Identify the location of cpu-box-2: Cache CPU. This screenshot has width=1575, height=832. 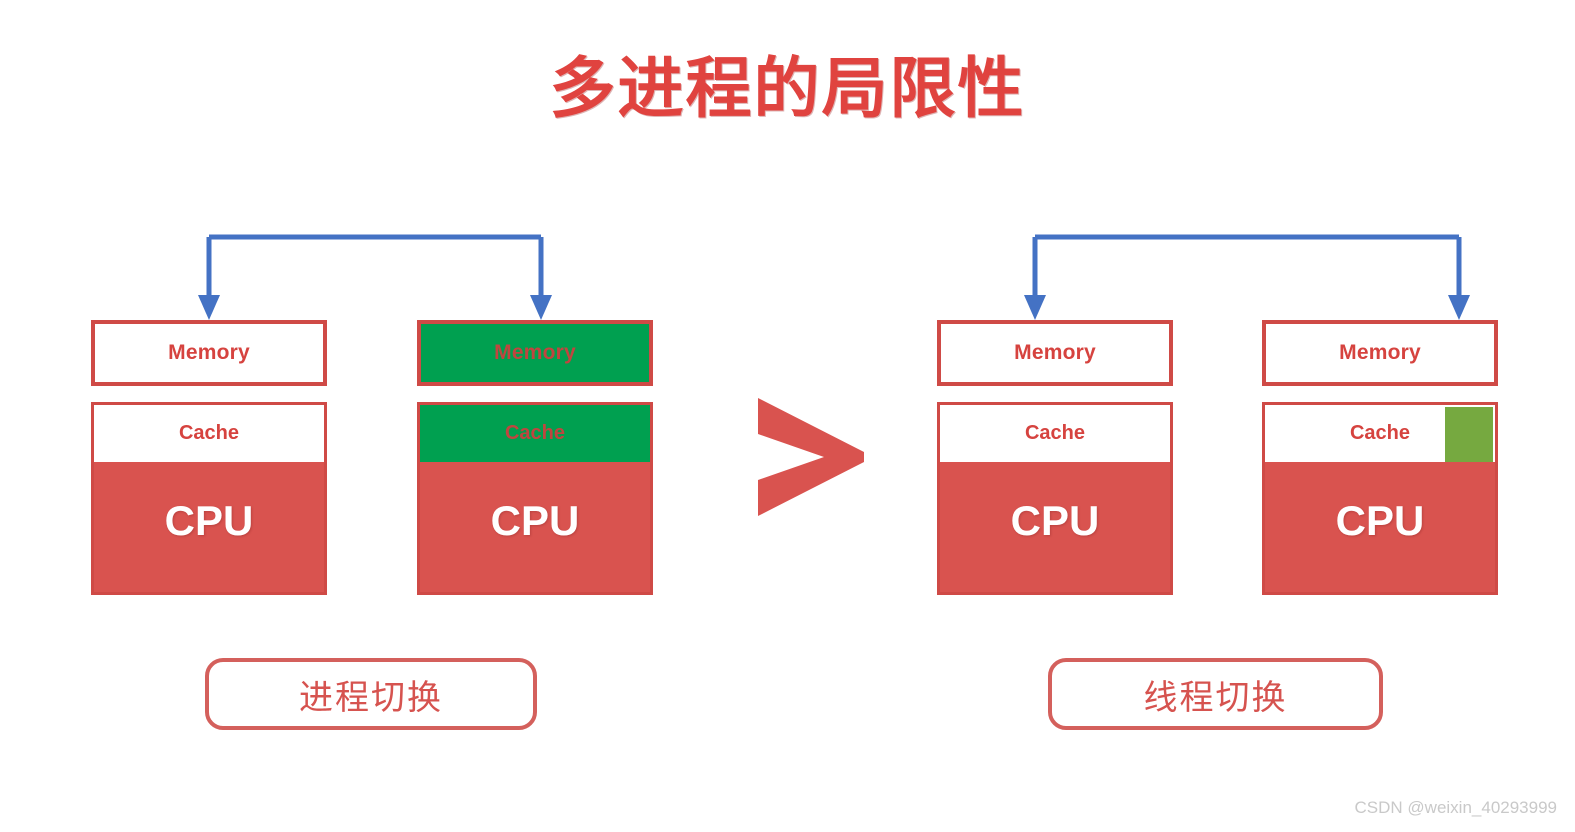
(535, 498).